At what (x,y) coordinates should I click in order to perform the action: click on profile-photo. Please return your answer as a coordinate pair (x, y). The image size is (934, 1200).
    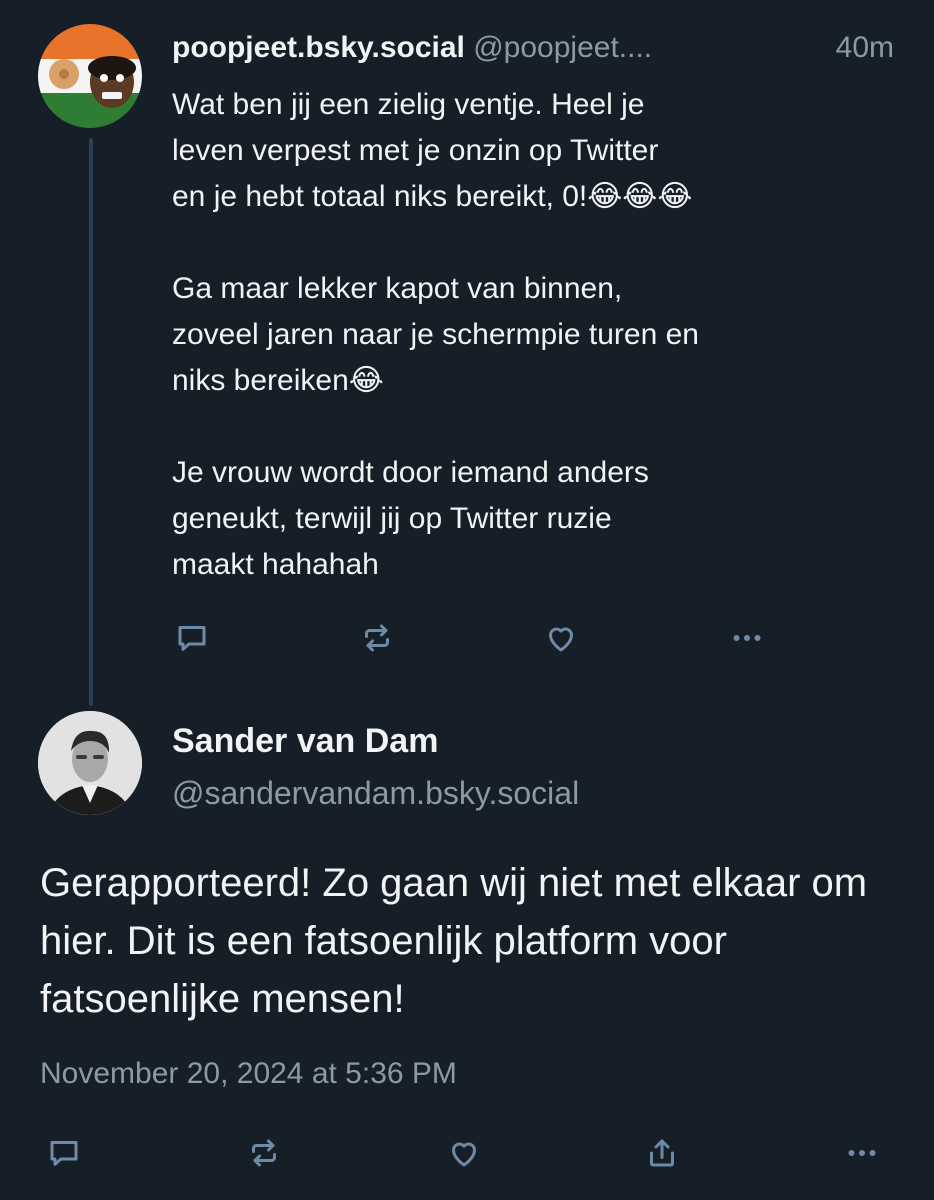
    Looking at the image, I should click on (90, 763).